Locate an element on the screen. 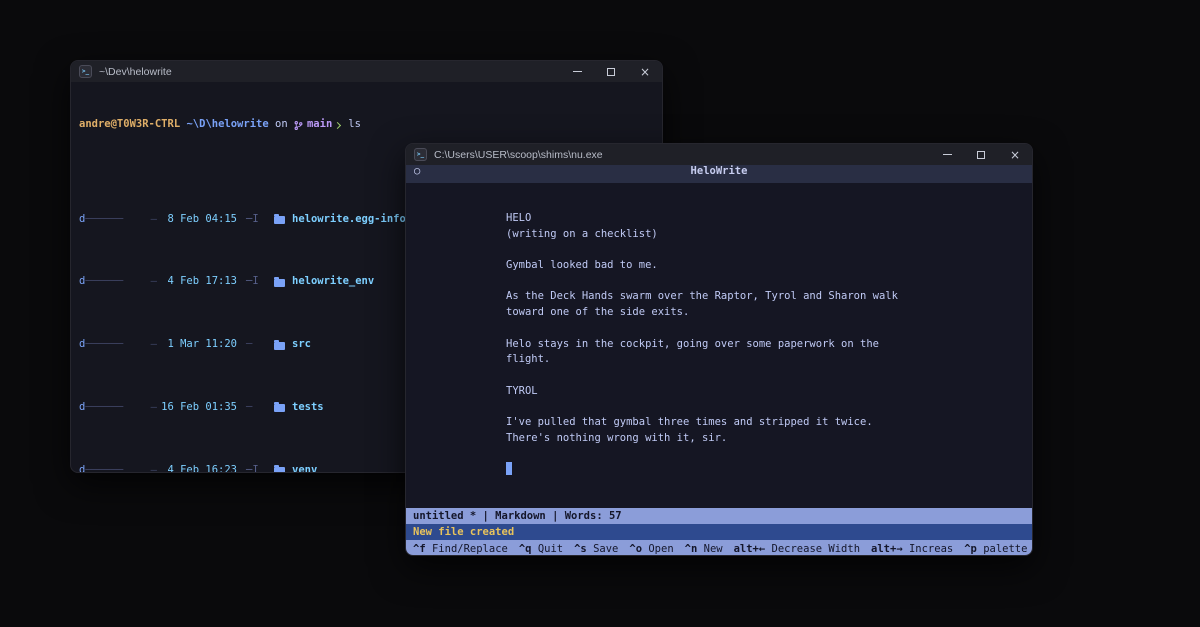 Image resolution: width=1200 pixels, height=627 pixels. shortcut-key: ^q is located at coordinates (525, 548).